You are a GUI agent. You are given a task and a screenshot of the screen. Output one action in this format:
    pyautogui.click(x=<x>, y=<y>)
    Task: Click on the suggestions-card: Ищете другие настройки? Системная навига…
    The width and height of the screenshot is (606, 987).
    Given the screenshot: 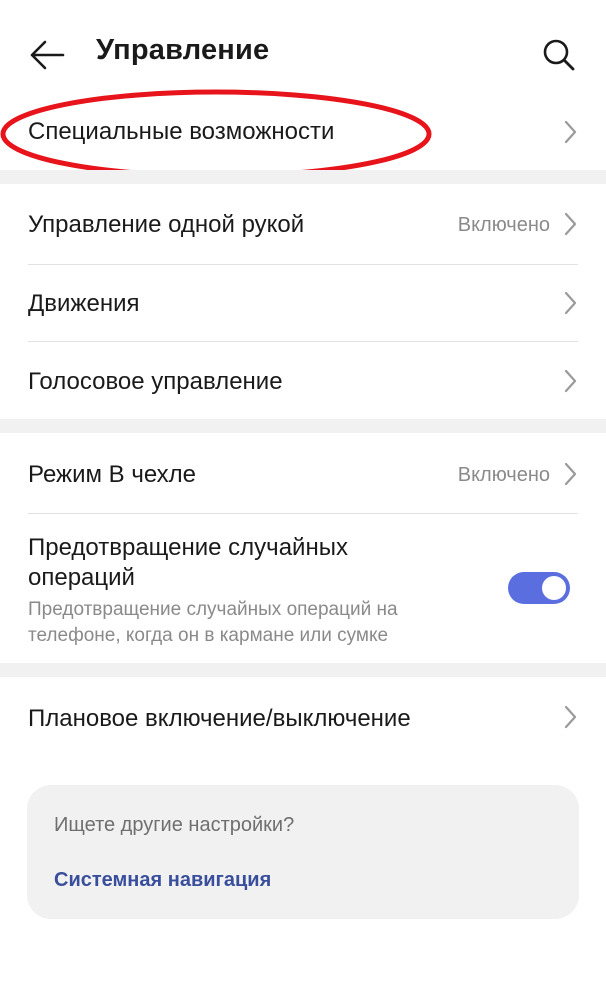 What is the action you would take?
    pyautogui.click(x=303, y=852)
    